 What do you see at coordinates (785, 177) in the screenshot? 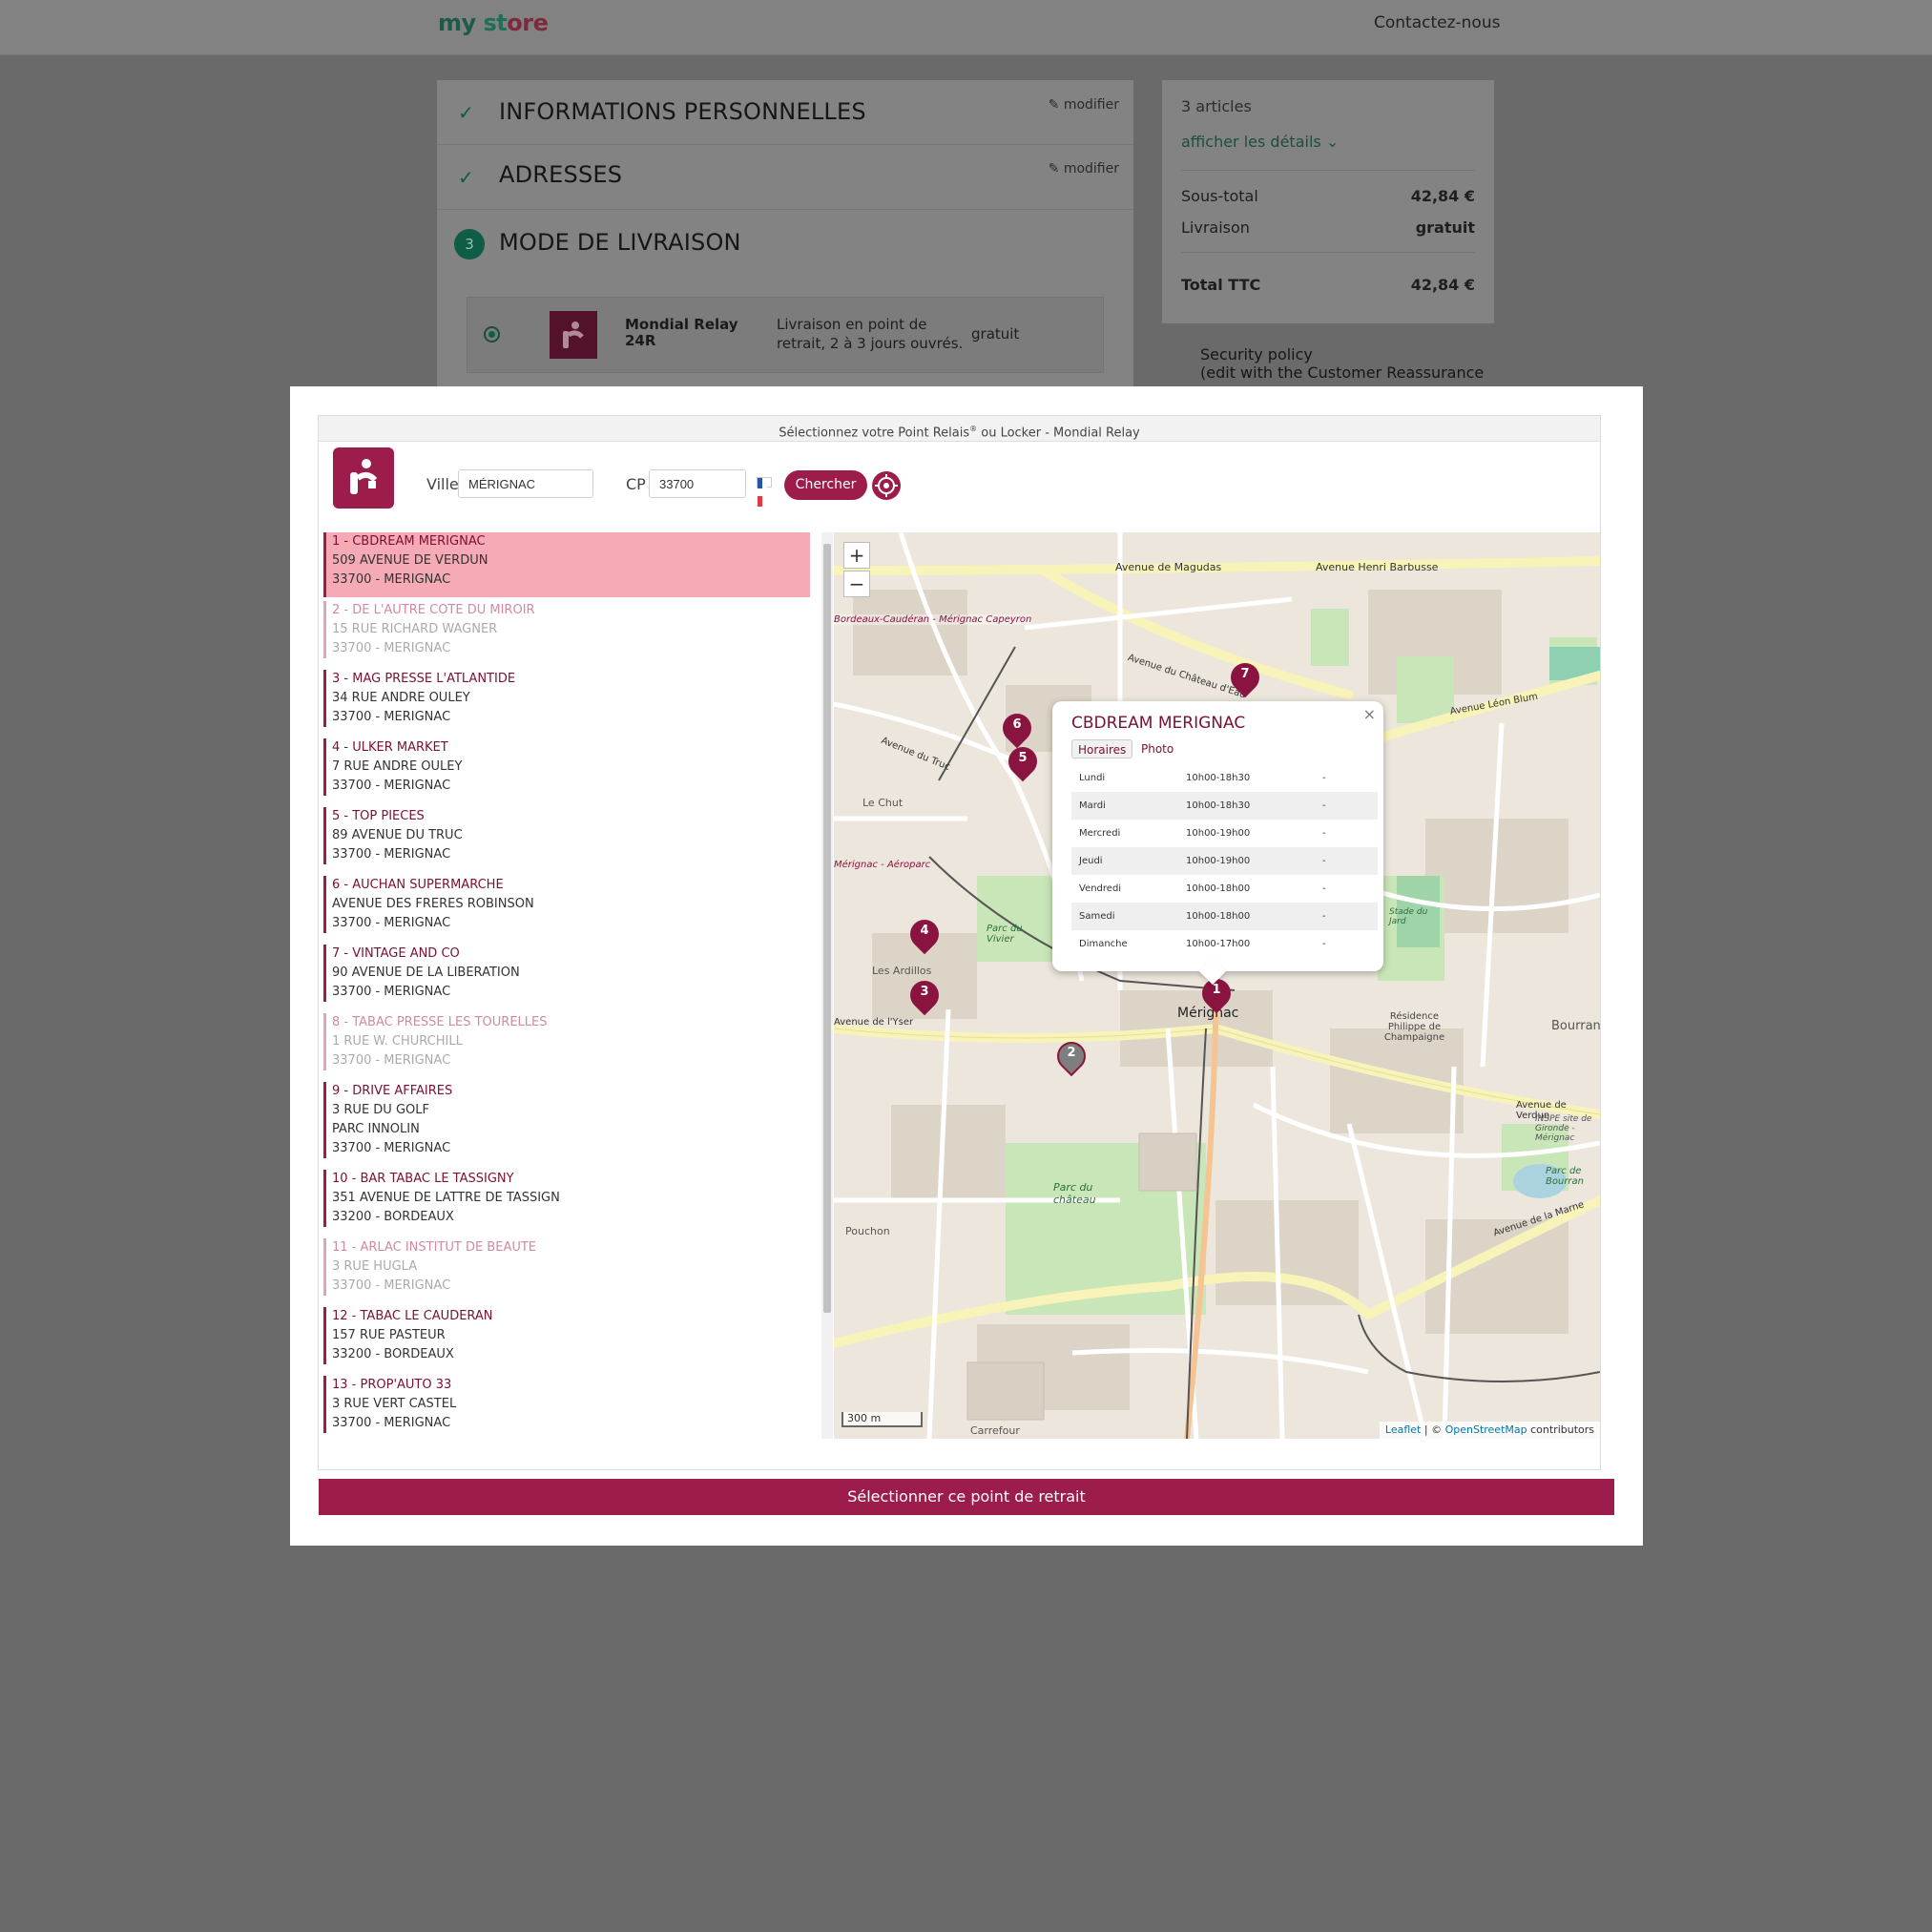
I see `step-addresses: ✓ ADRESSES ✎ modifier` at bounding box center [785, 177].